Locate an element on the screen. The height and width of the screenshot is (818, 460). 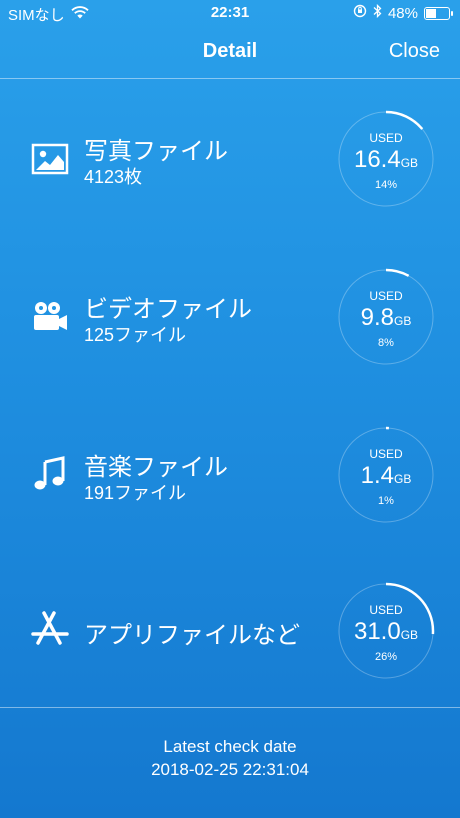
used-percent: 8% is located at coordinates (386, 343).